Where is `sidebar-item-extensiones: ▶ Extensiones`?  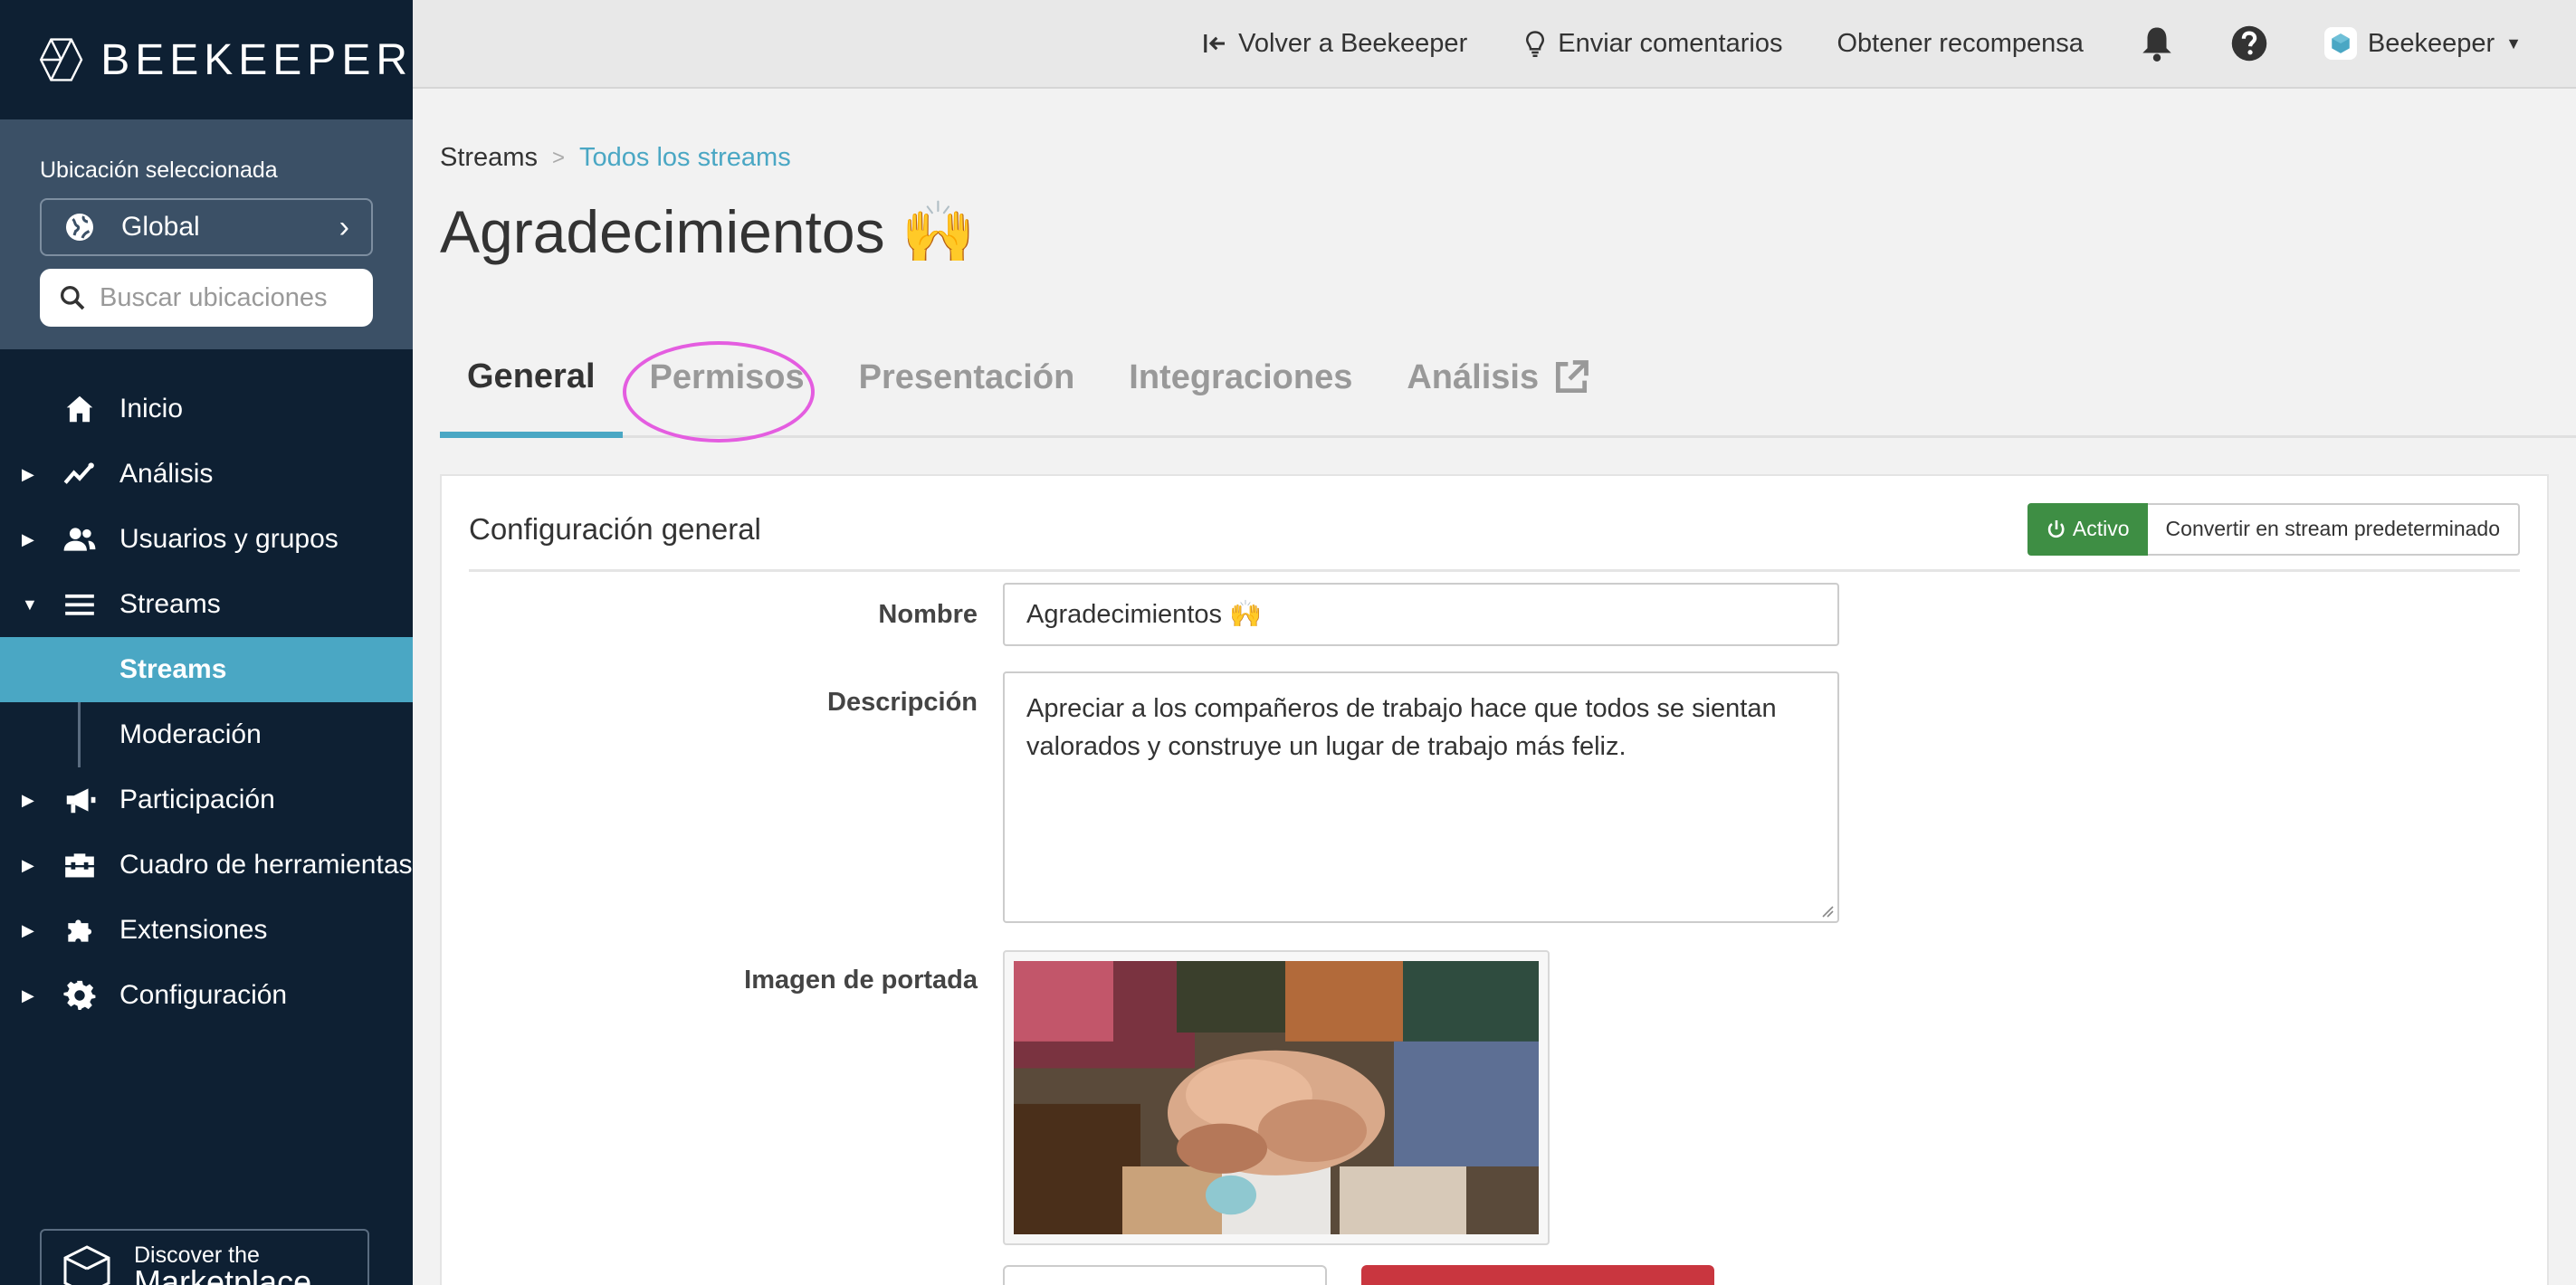 sidebar-item-extensiones: ▶ Extensiones is located at coordinates (207, 930).